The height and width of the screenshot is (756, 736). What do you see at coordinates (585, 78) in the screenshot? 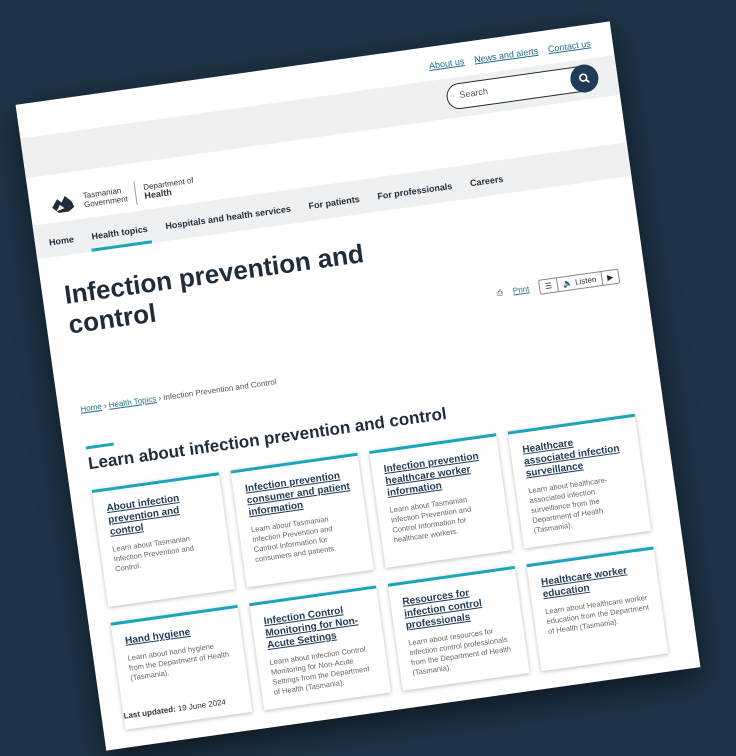
I see `search-icon` at bounding box center [585, 78].